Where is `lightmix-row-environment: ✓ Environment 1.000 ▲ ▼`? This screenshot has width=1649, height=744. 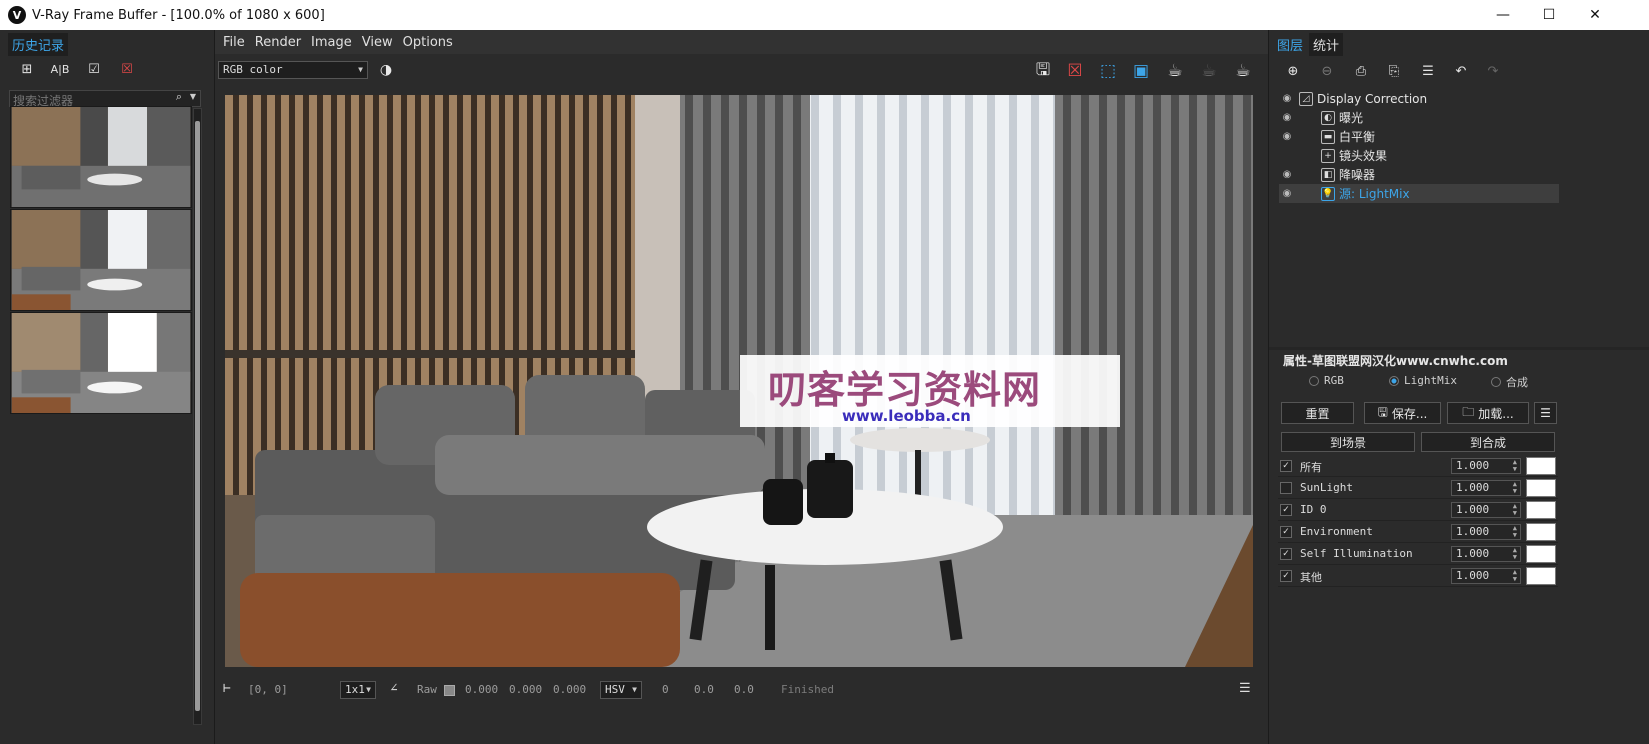 lightmix-row-environment: ✓ Environment 1.000 ▲ ▼ is located at coordinates (1418, 532).